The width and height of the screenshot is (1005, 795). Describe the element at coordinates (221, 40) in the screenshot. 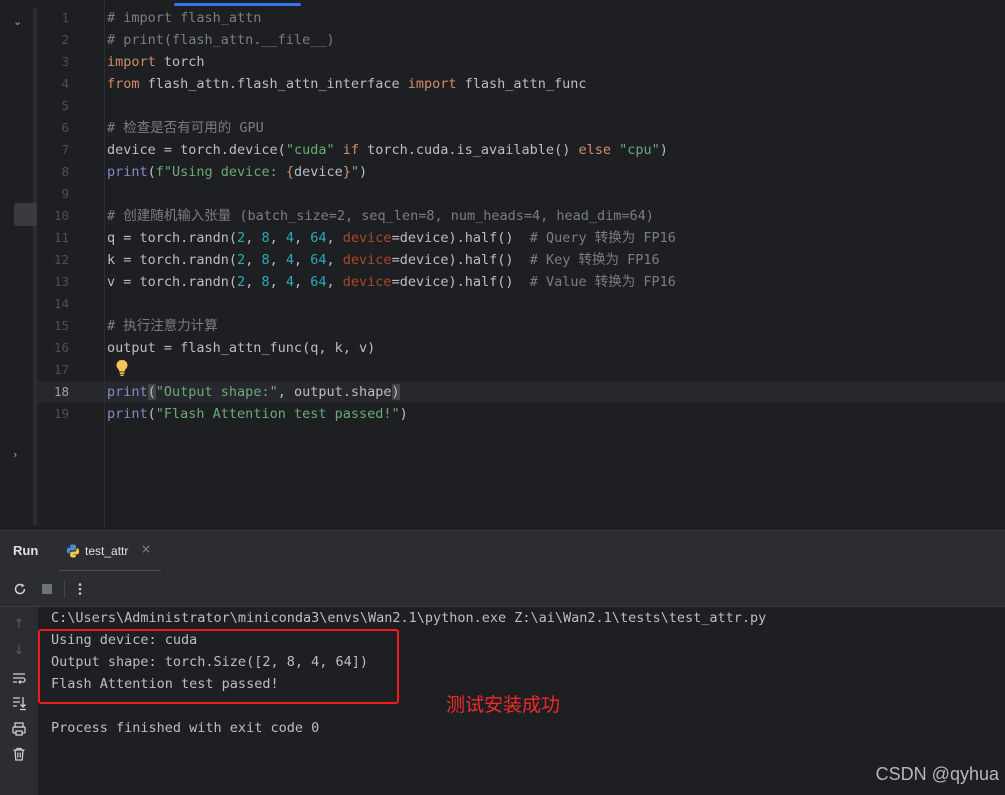

I see `code-line: # print(flash_attn.__file__)` at that location.